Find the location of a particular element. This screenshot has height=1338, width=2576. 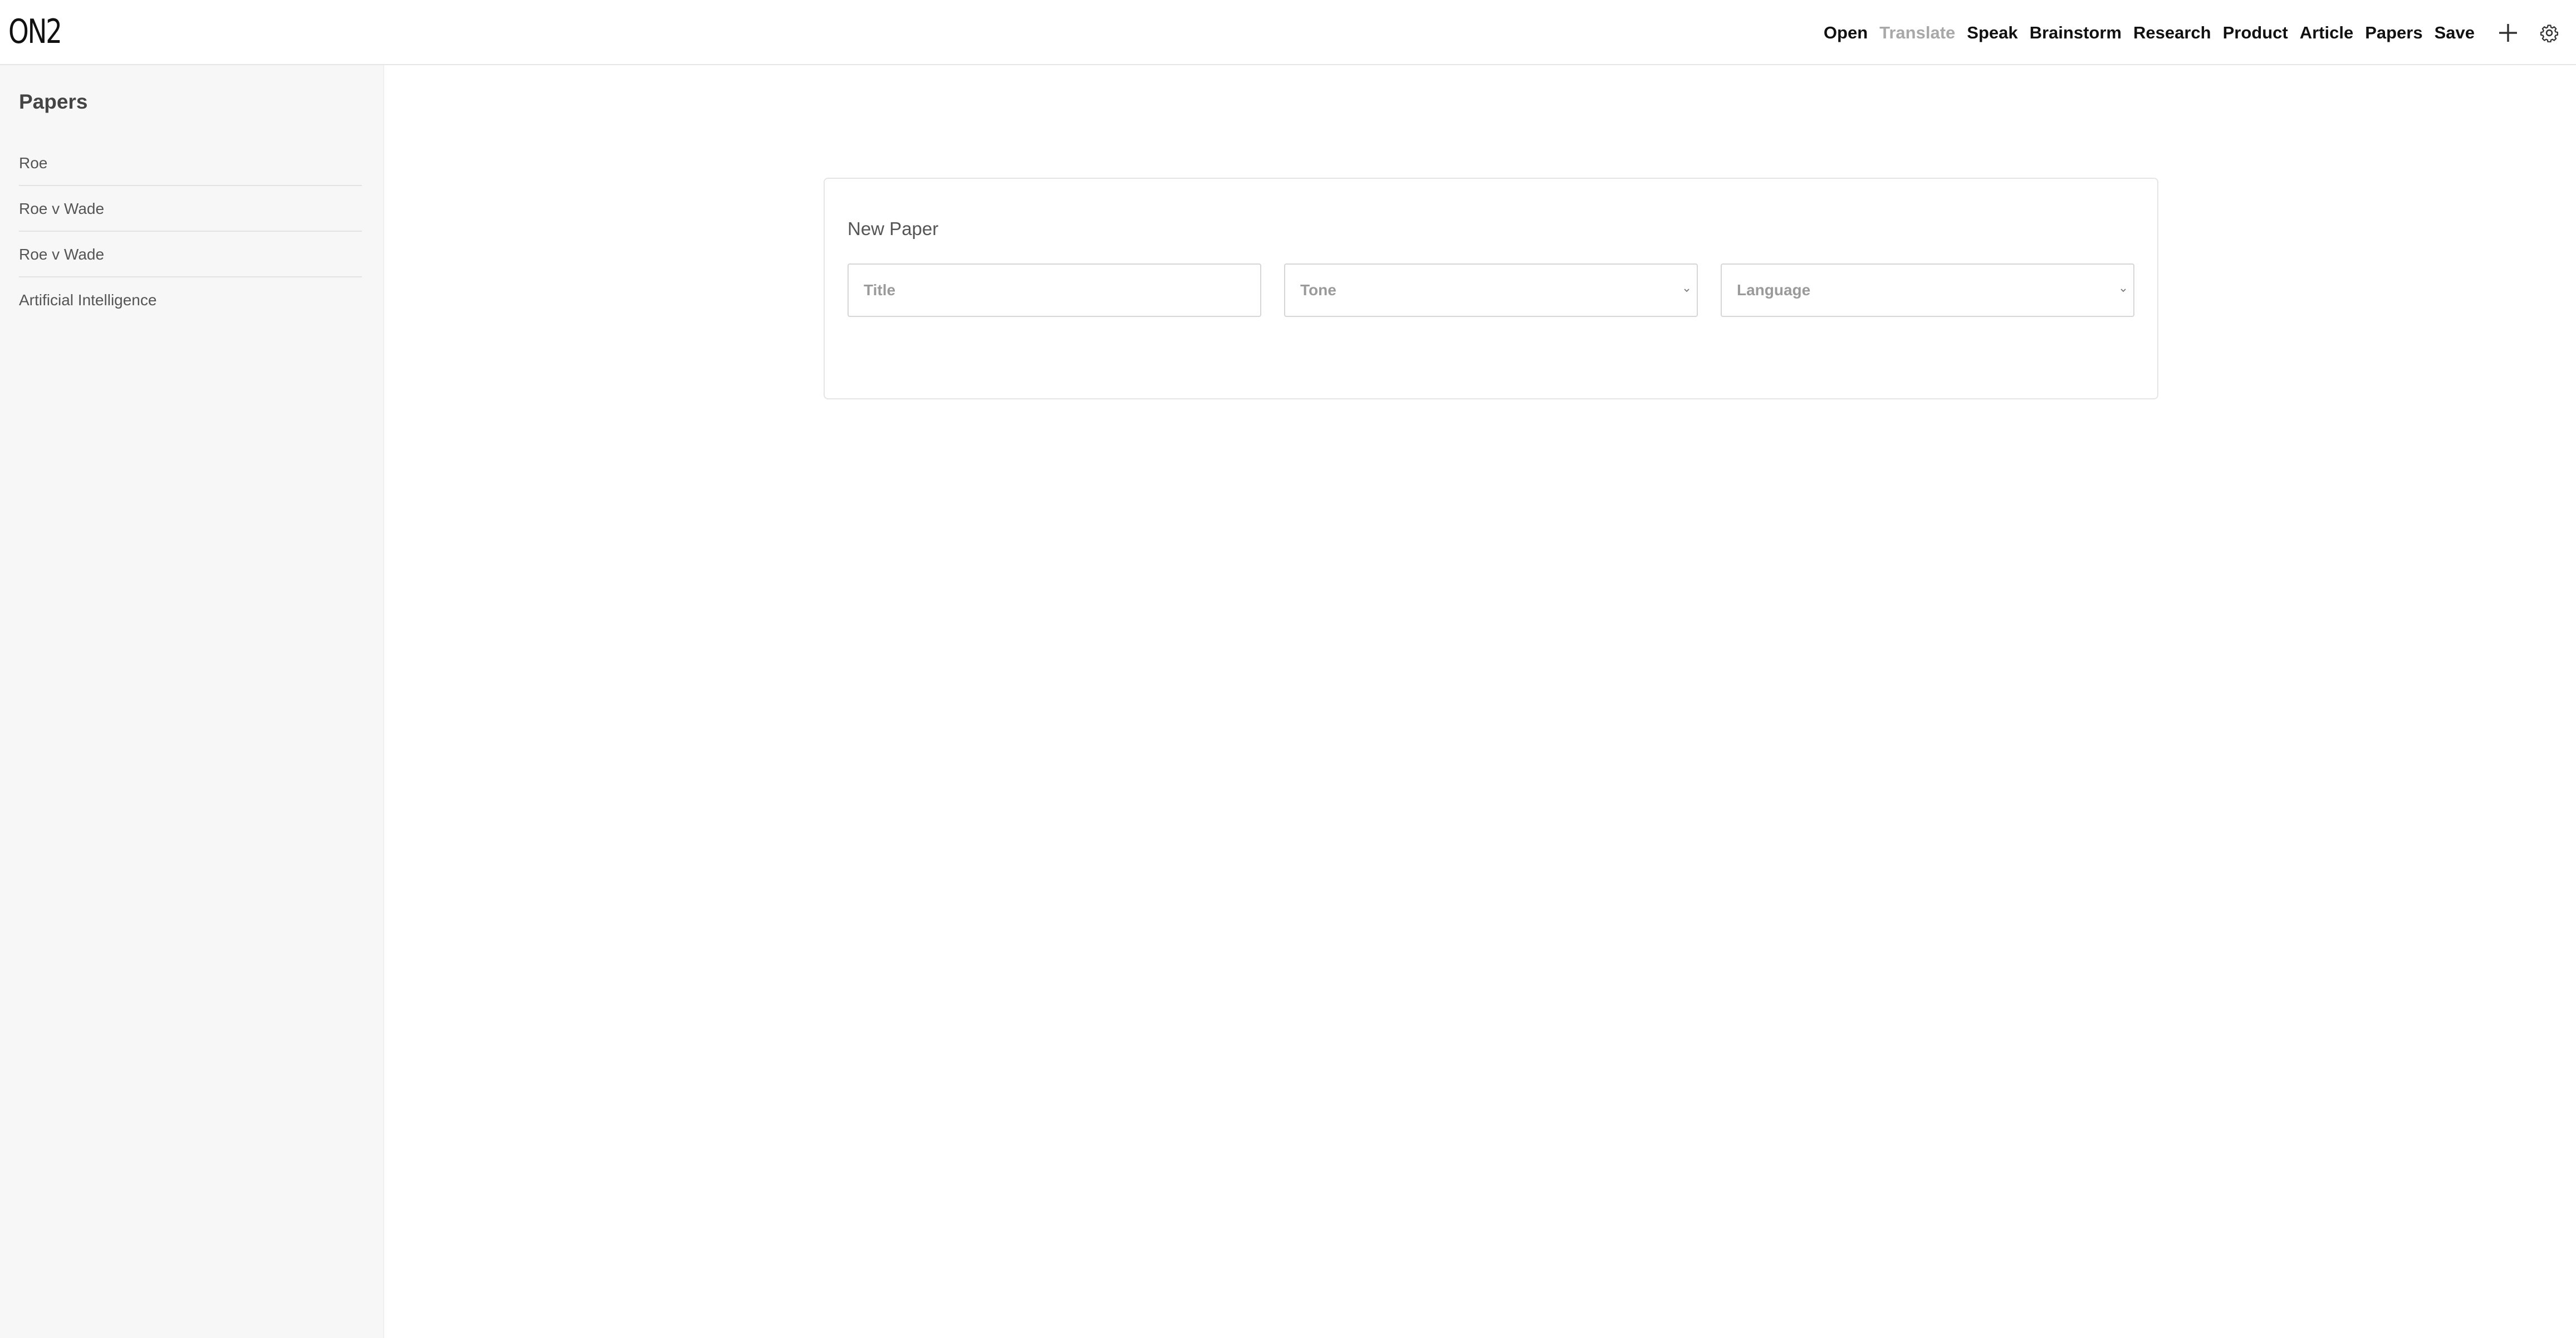

new-paper-card: New Paper Tone Language is located at coordinates (1491, 288).